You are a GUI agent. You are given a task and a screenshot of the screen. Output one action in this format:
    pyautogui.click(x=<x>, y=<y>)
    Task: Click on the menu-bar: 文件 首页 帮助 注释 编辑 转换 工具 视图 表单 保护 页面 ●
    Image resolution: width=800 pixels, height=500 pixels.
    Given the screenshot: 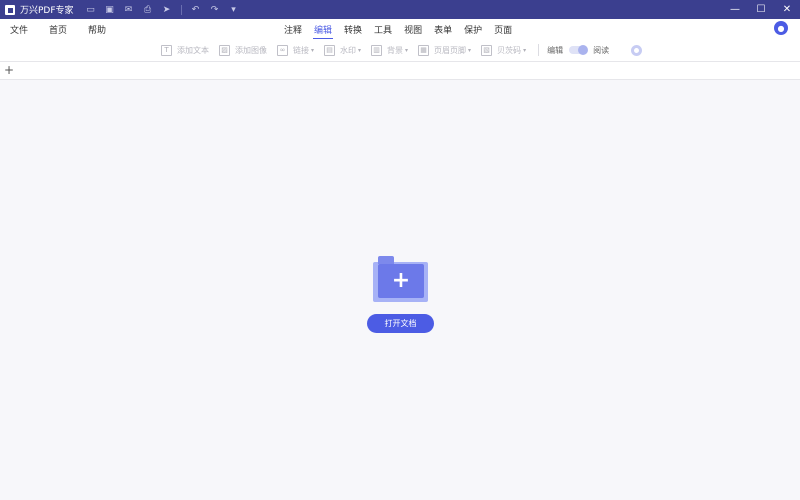 What is the action you would take?
    pyautogui.click(x=400, y=29)
    